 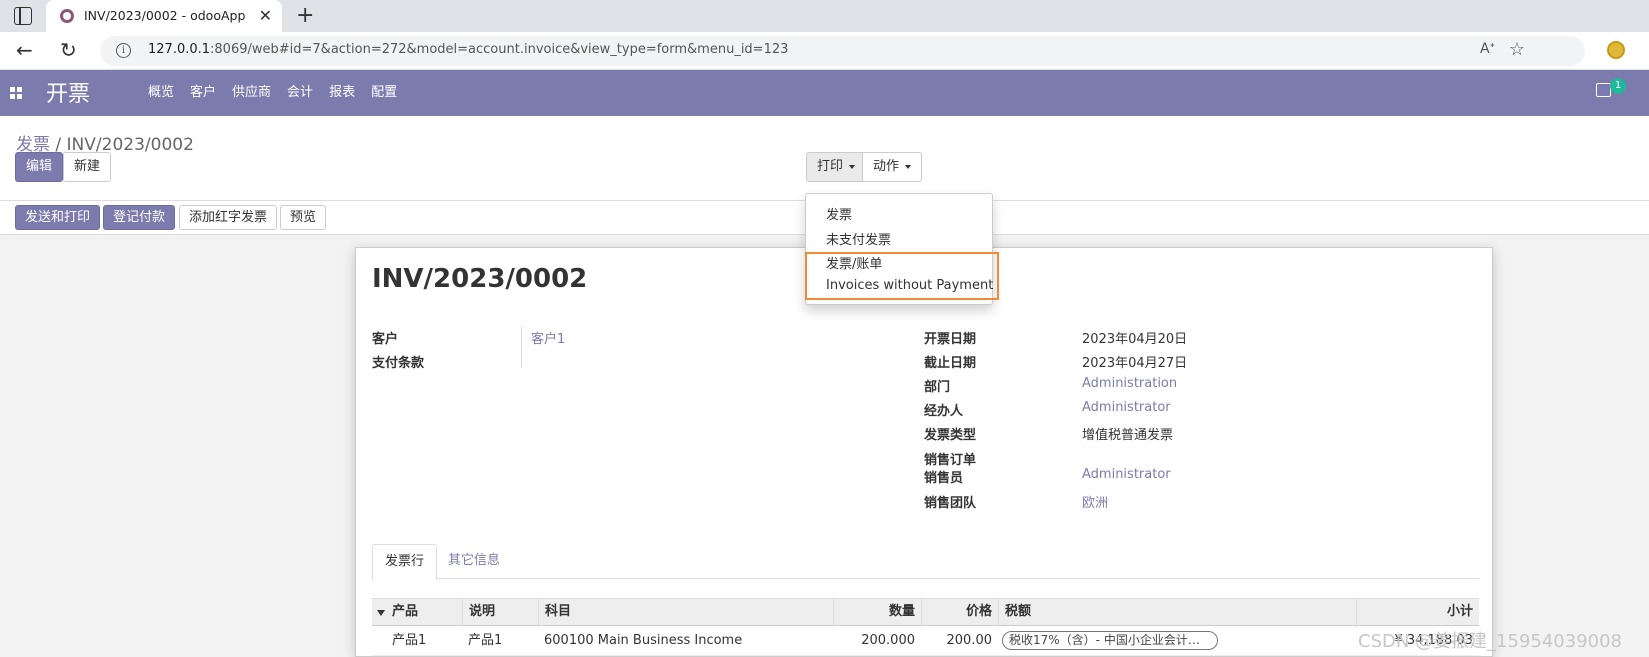 What do you see at coordinates (685, 613) in the screenshot?
I see `col-account: 科目` at bounding box center [685, 613].